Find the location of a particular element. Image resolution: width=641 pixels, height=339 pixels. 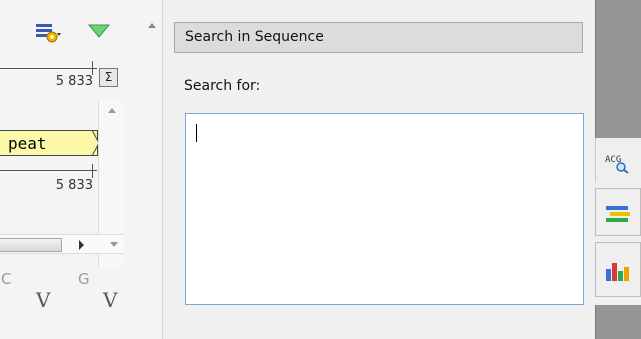

search-for-label: Search for: is located at coordinates (222, 86).